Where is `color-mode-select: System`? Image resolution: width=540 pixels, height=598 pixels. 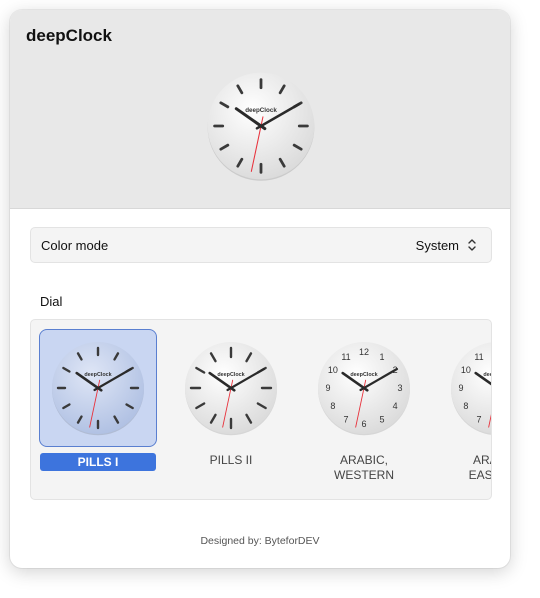 color-mode-select: System is located at coordinates (446, 245).